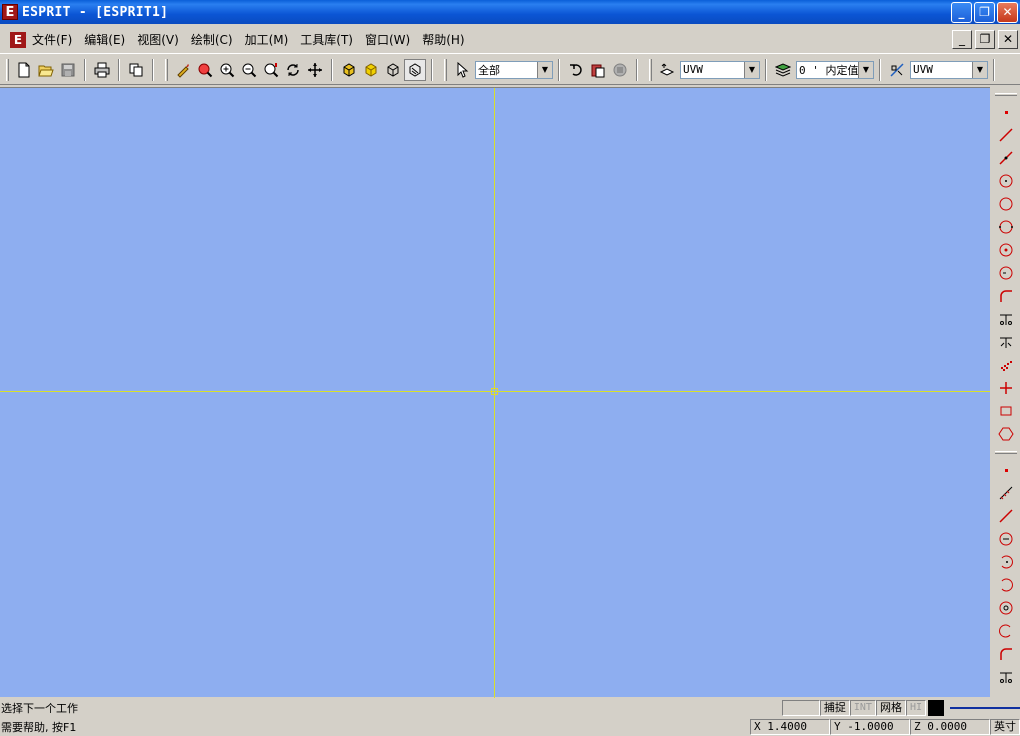  I want to click on doc-minimize-button: _, so click(962, 39).